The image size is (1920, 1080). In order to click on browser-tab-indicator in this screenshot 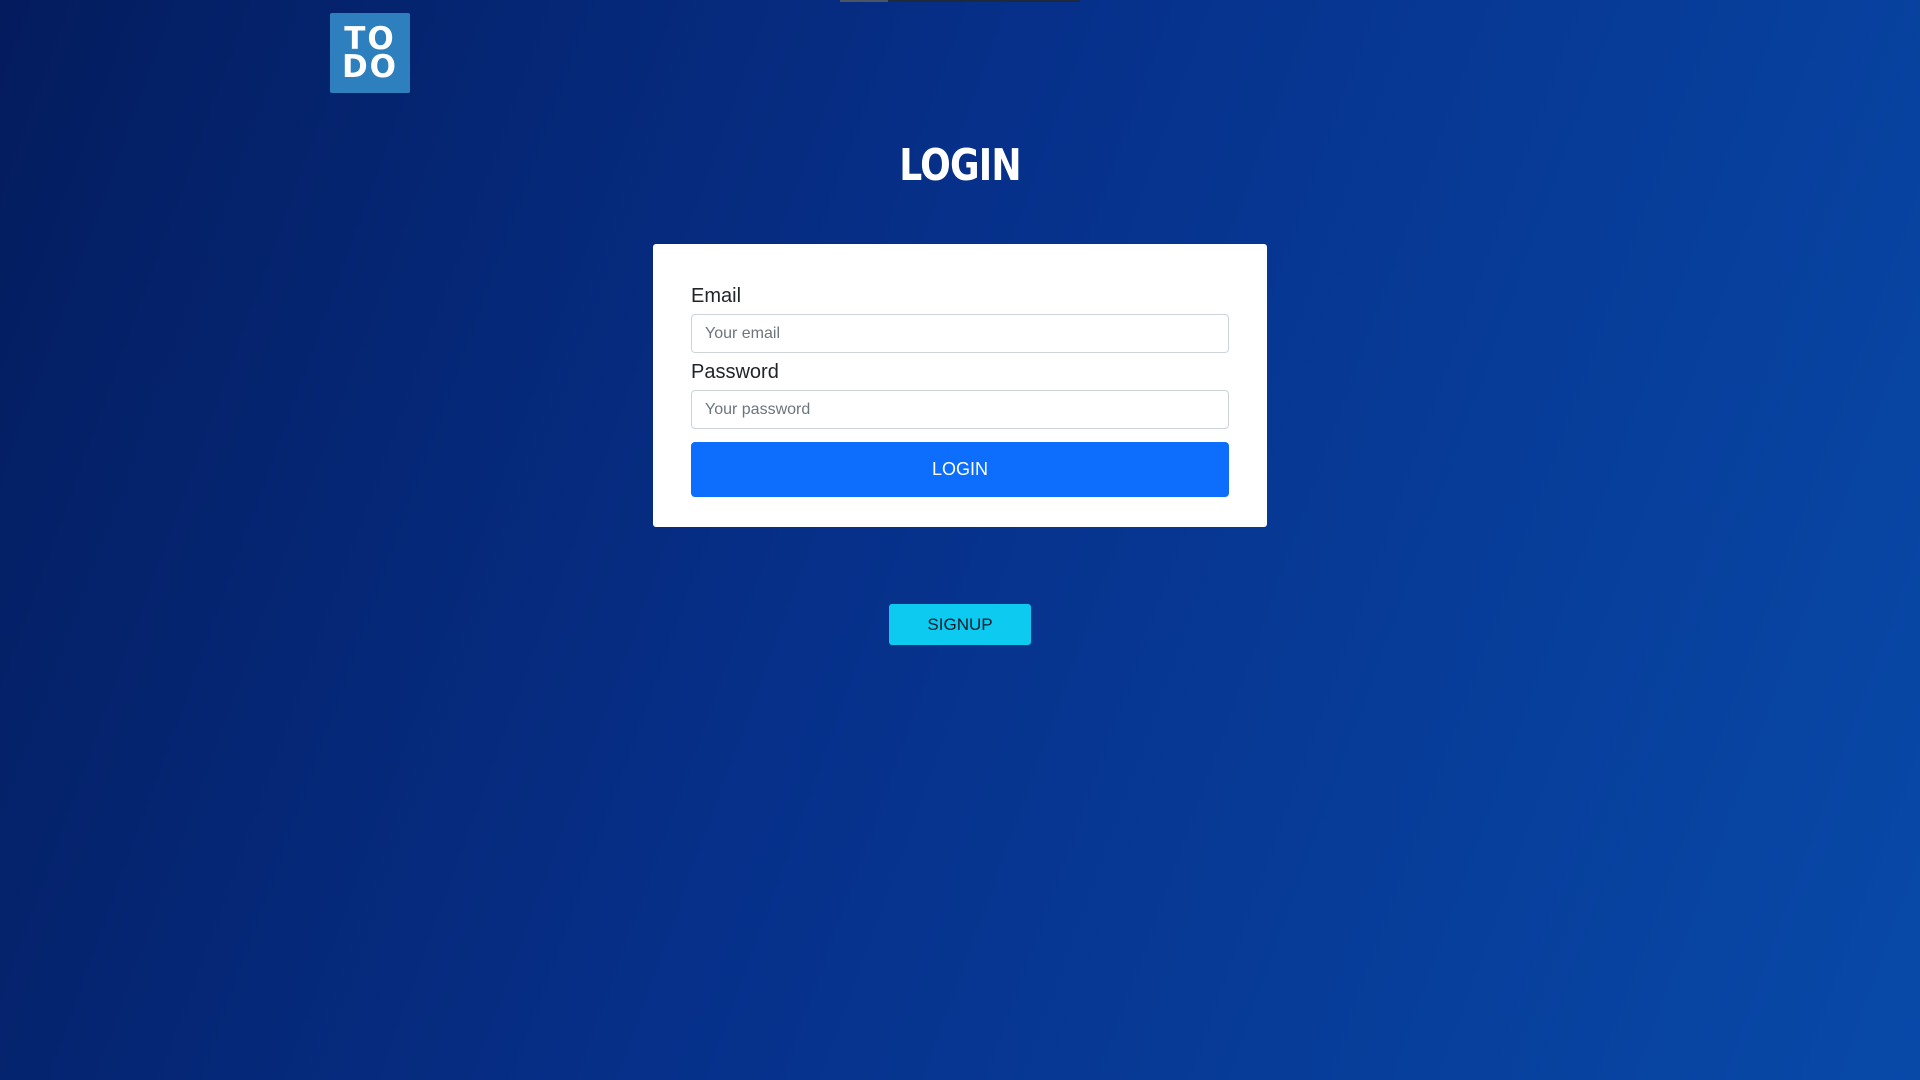, I will do `click(960, 1)`.